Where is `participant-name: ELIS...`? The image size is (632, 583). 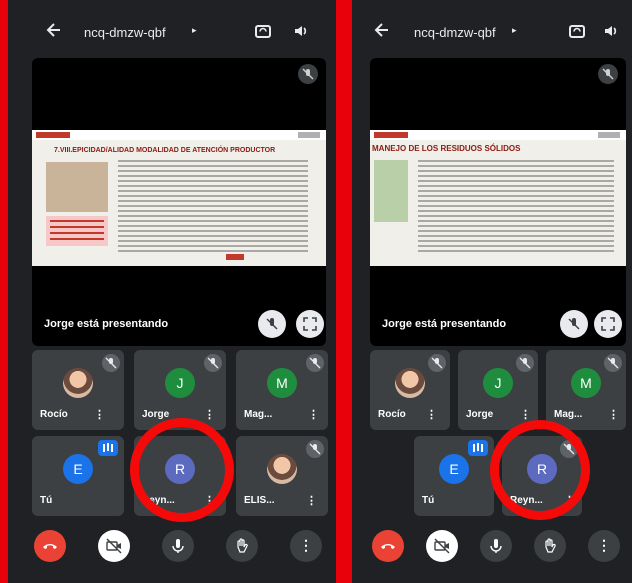 participant-name: ELIS... is located at coordinates (259, 500).